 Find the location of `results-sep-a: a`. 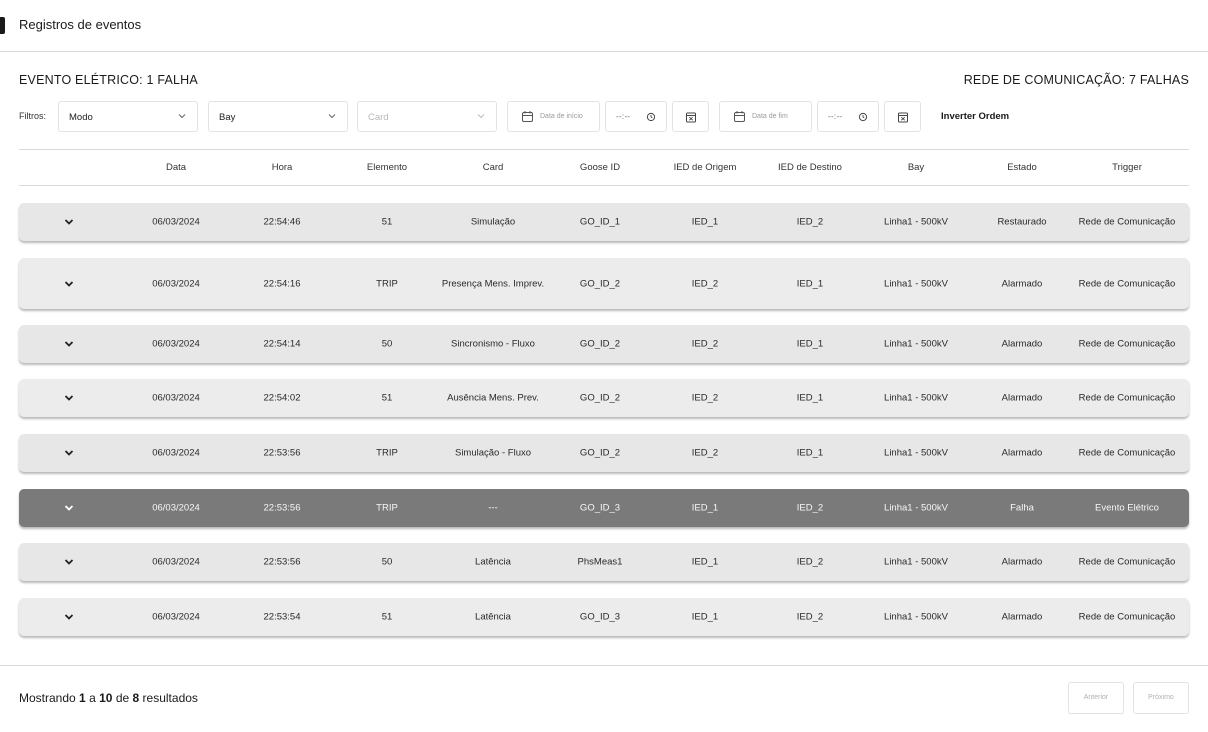

results-sep-a: a is located at coordinates (92, 698).